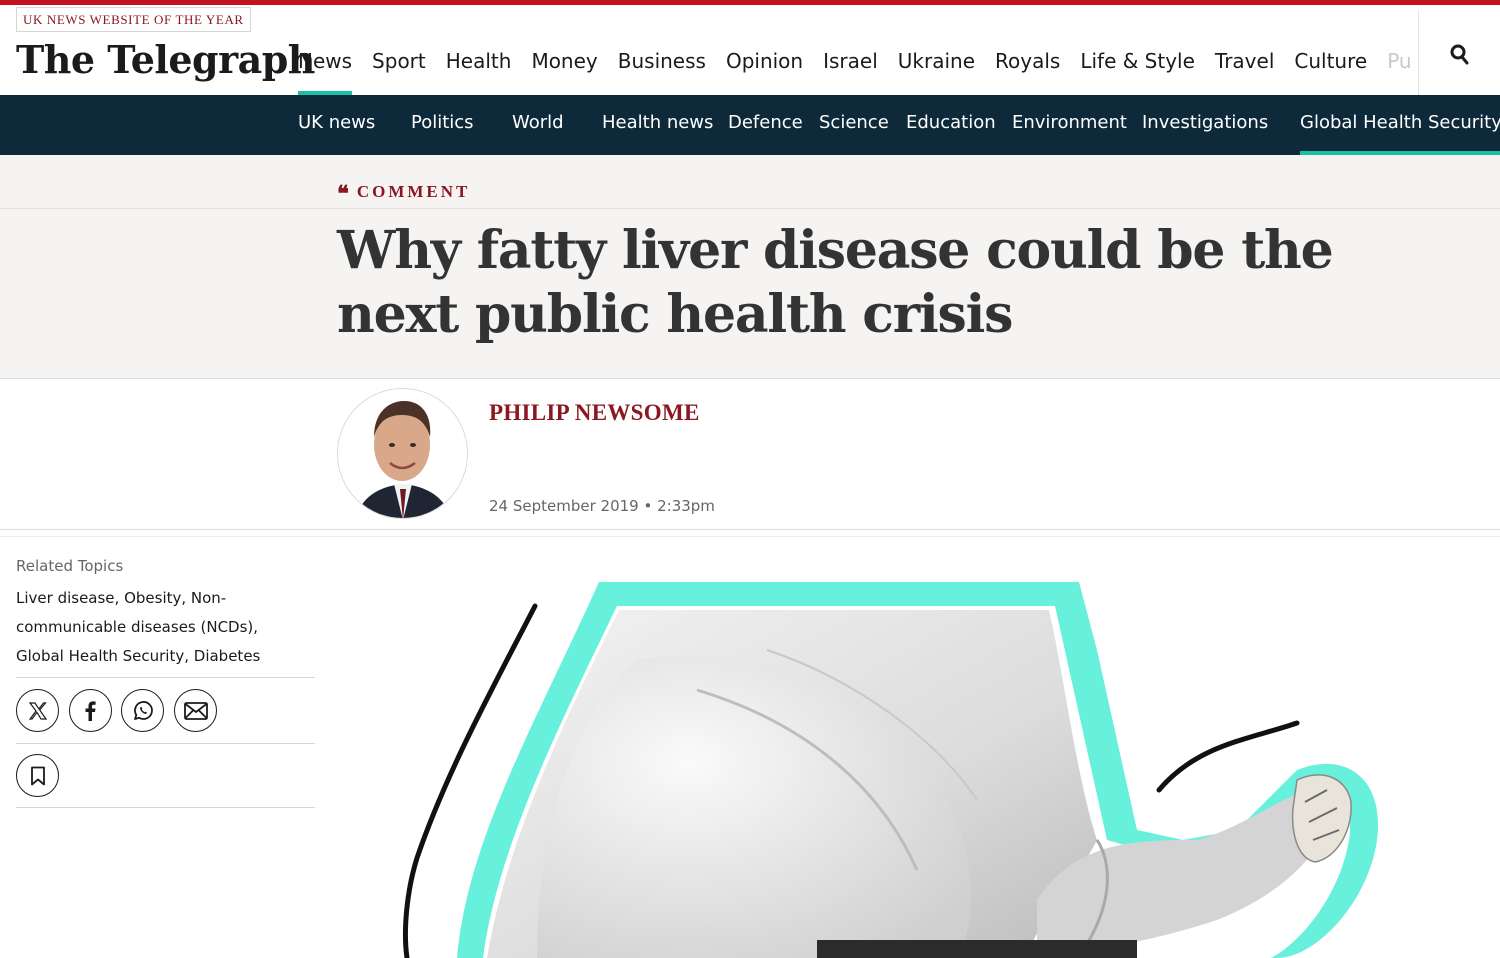 The image size is (1500, 958). Describe the element at coordinates (1205, 125) in the screenshot. I see `subnav-item-investigations: Investigations` at that location.